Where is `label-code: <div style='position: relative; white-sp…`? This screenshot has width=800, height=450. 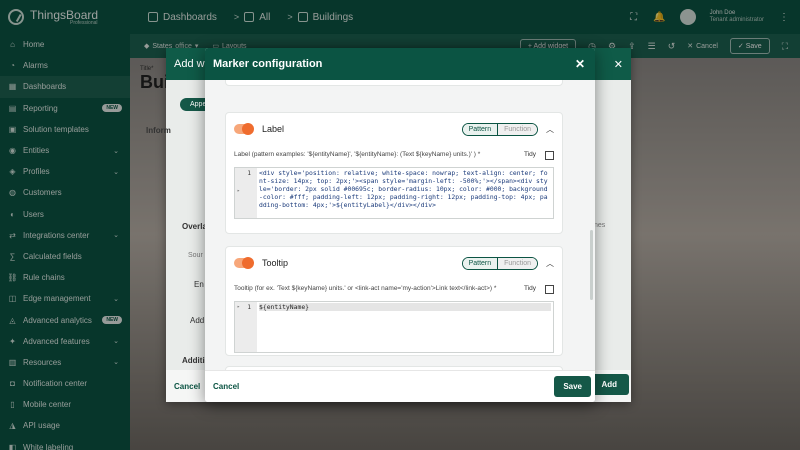
label-code: <div style='position: relative; white-sp… is located at coordinates (403, 189).